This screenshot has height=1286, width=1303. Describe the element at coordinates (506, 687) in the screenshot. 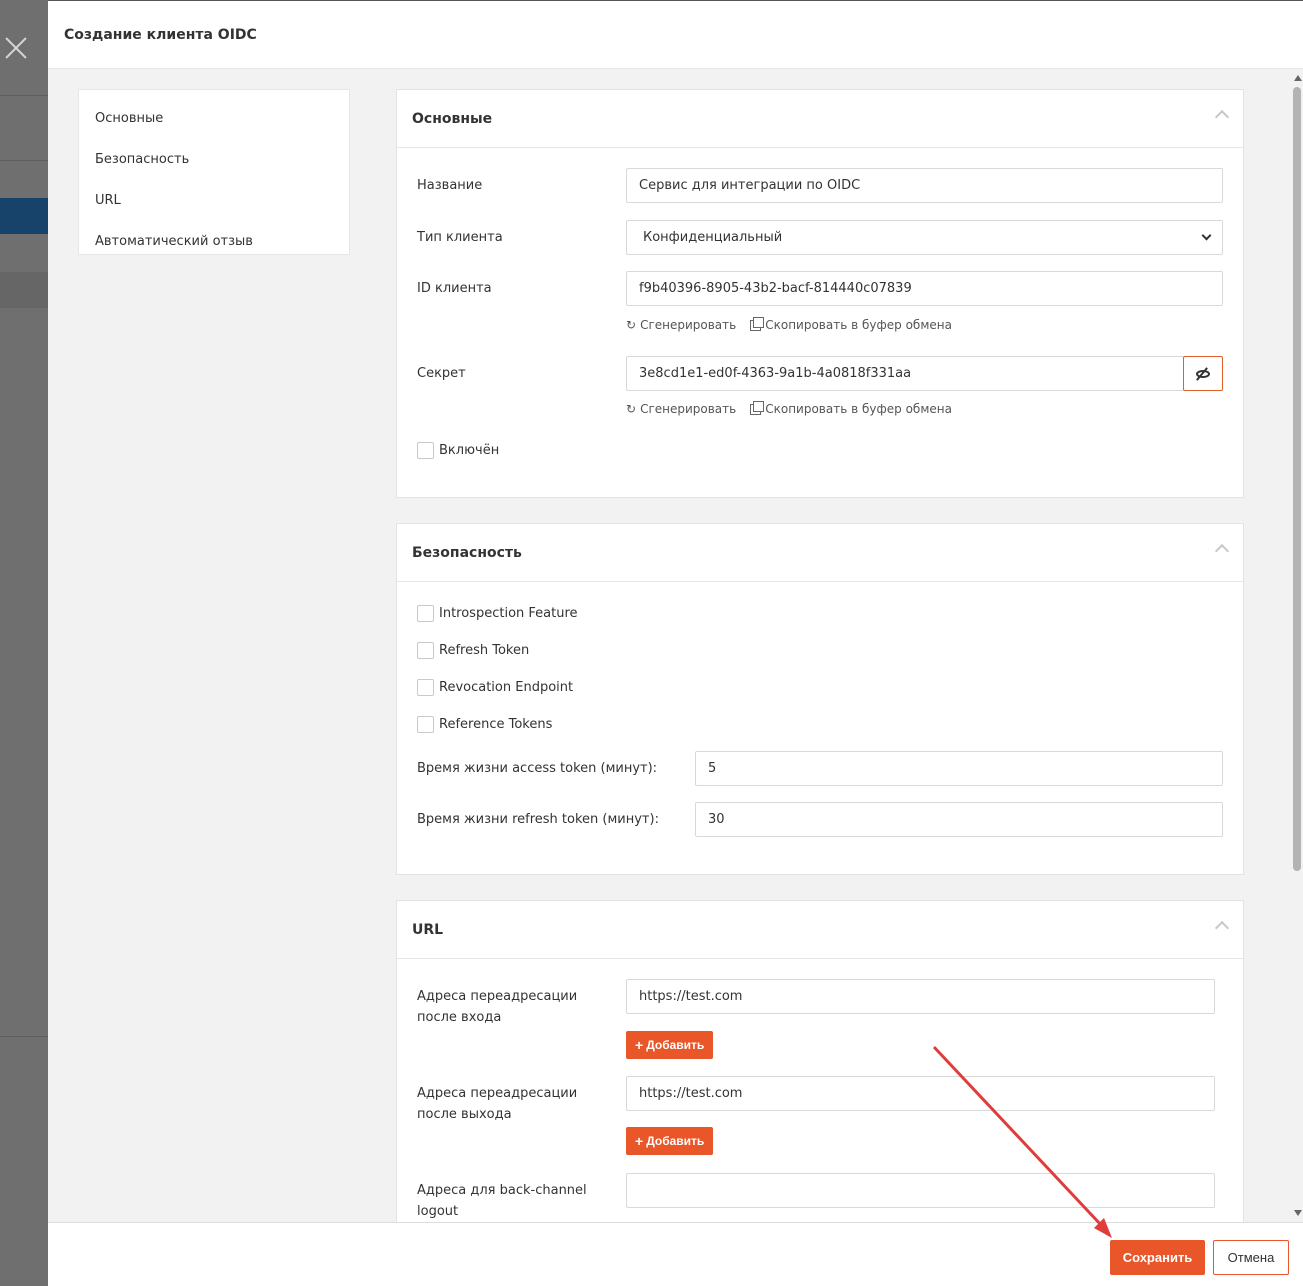

I see `check-label: Revocation Endpoint` at that location.